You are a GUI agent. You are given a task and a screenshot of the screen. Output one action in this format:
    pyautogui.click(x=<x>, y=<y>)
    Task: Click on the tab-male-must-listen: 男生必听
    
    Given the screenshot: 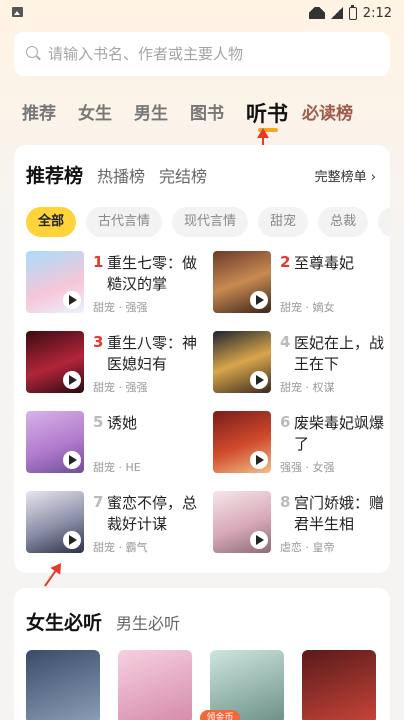 What is the action you would take?
    pyautogui.click(x=148, y=622)
    